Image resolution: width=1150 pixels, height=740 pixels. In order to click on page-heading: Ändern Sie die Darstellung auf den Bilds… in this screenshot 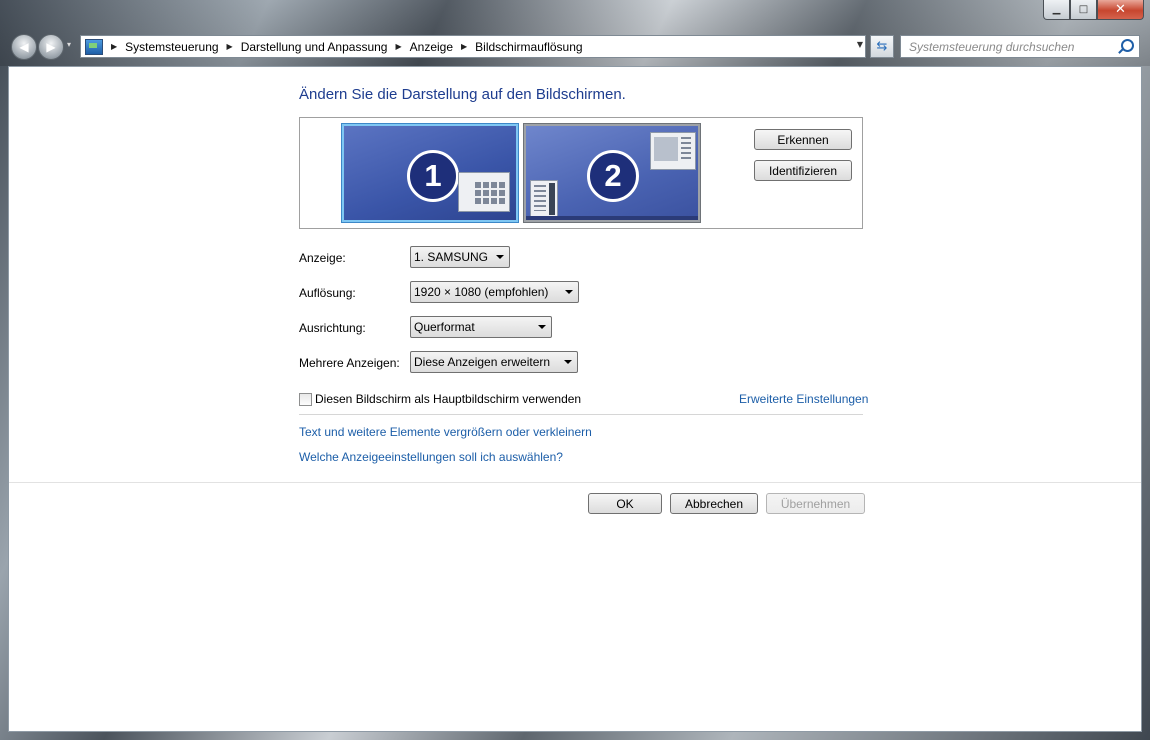, I will do `click(462, 94)`.